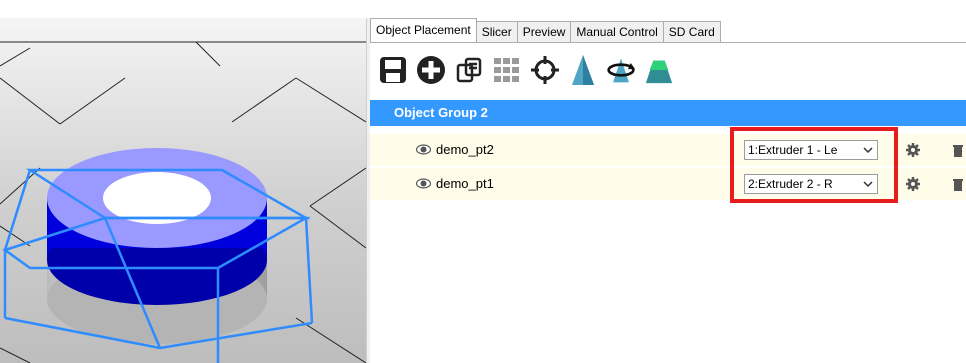 The width and height of the screenshot is (966, 363). Describe the element at coordinates (621, 70) in the screenshot. I see `rotate-icon` at that location.